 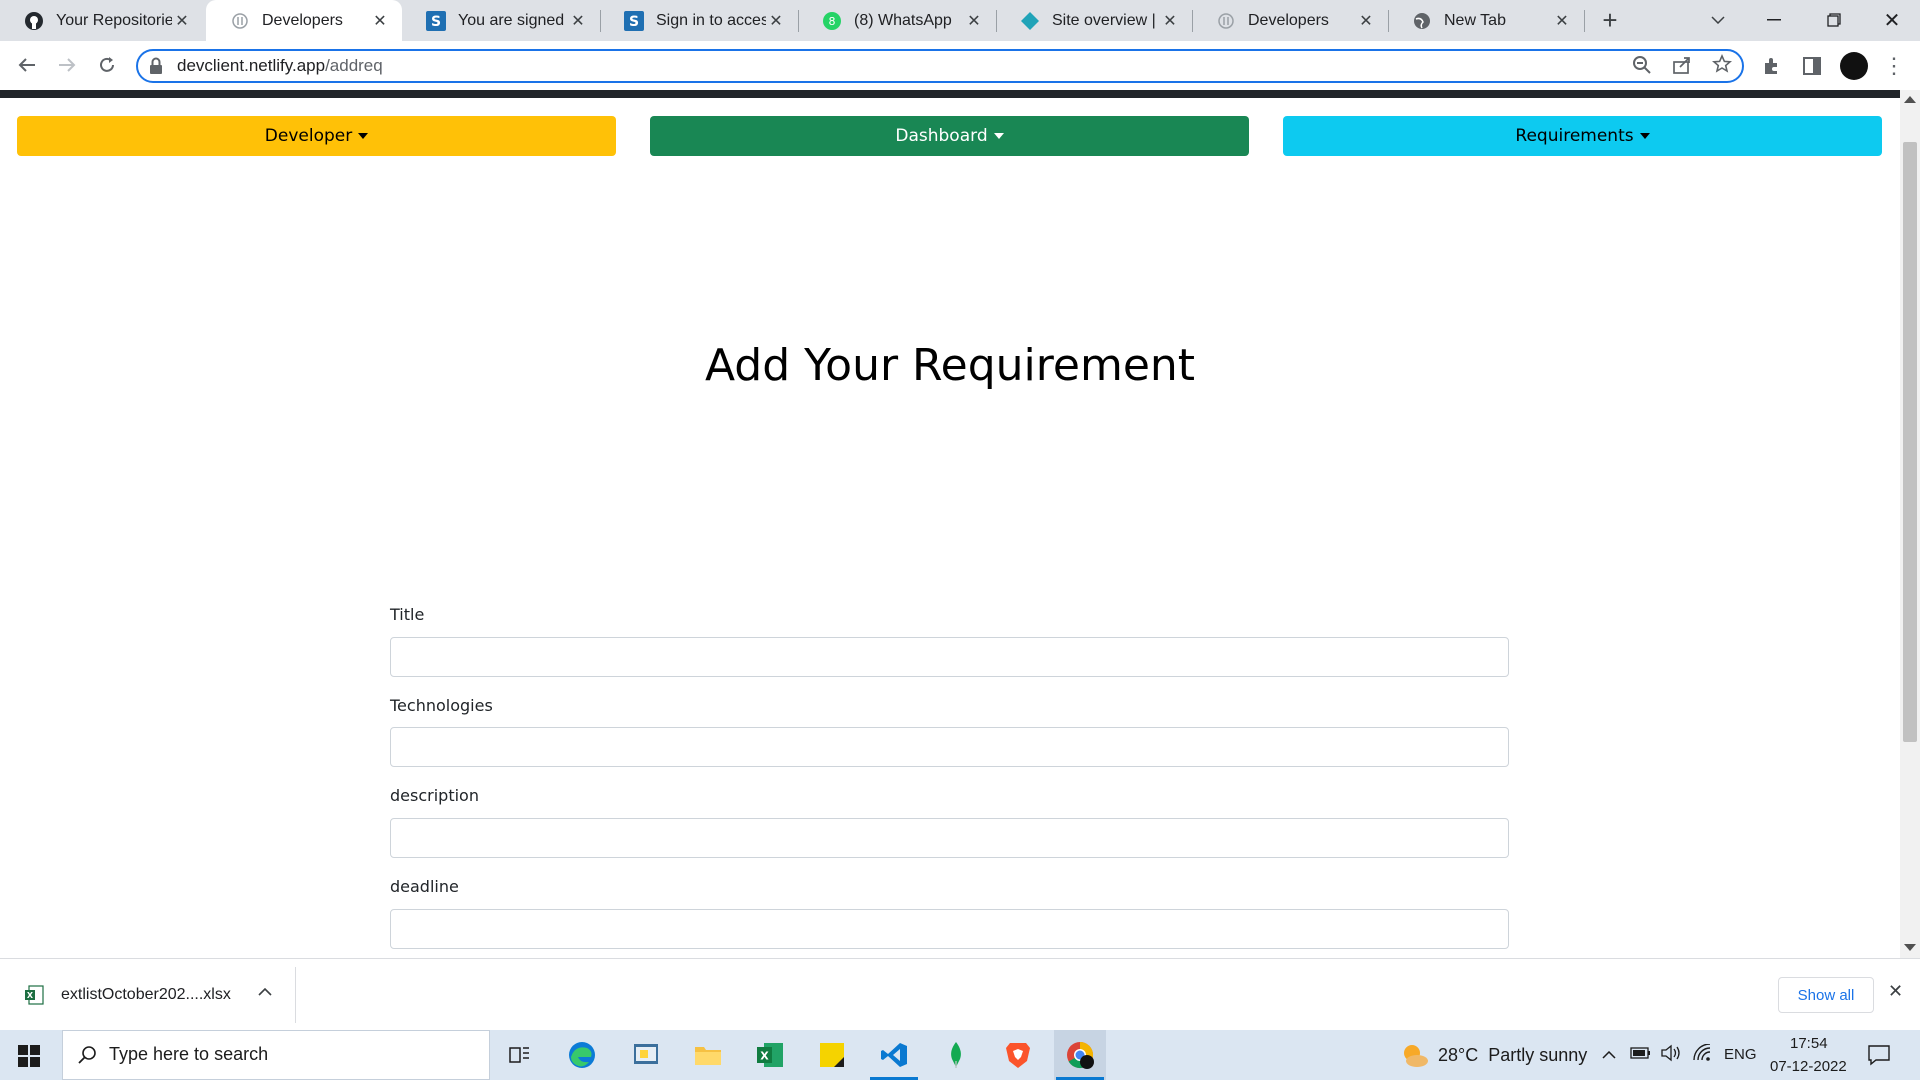 What do you see at coordinates (956, 1055) in the screenshot?
I see `mongodb-icon` at bounding box center [956, 1055].